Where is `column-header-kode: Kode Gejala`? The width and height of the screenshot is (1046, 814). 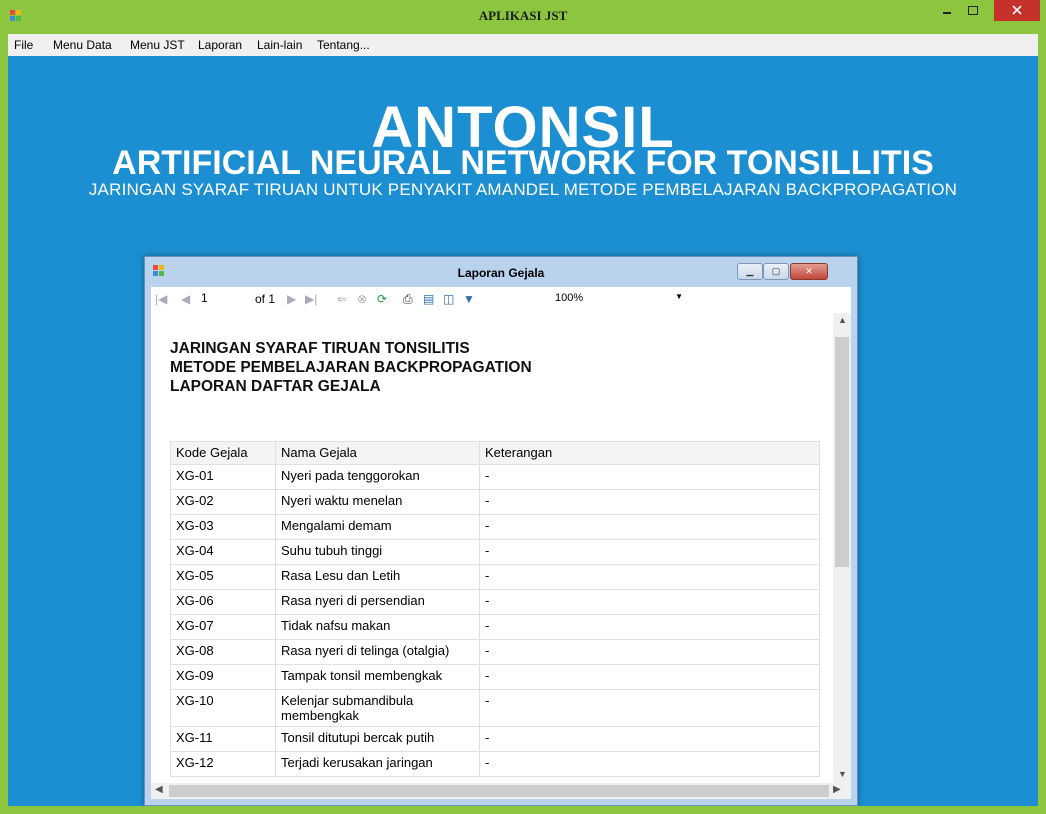 column-header-kode: Kode Gejala is located at coordinates (223, 453).